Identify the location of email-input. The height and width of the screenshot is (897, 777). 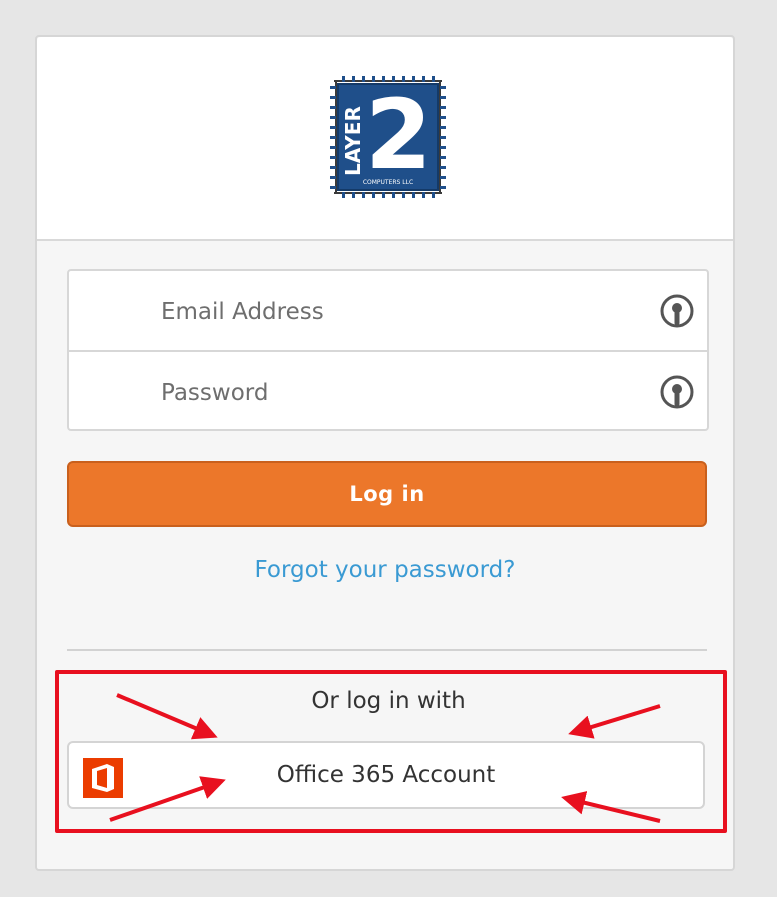
(401, 311).